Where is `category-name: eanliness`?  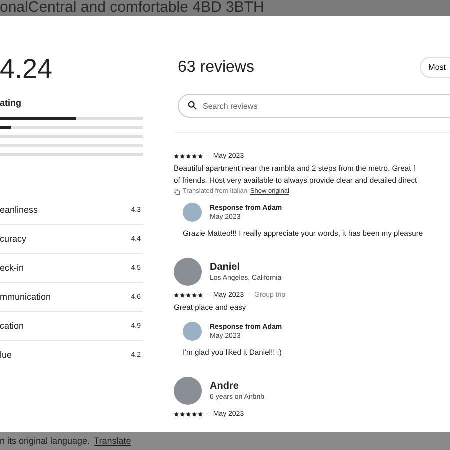
category-name: eanliness is located at coordinates (19, 210).